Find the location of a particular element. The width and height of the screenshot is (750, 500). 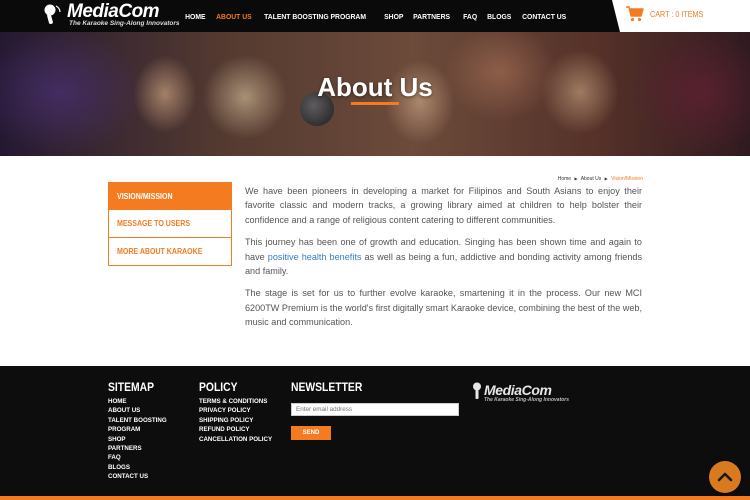

breadcrumb: Home ▶ About Us ▶ Vision/Mission is located at coordinates (600, 179).